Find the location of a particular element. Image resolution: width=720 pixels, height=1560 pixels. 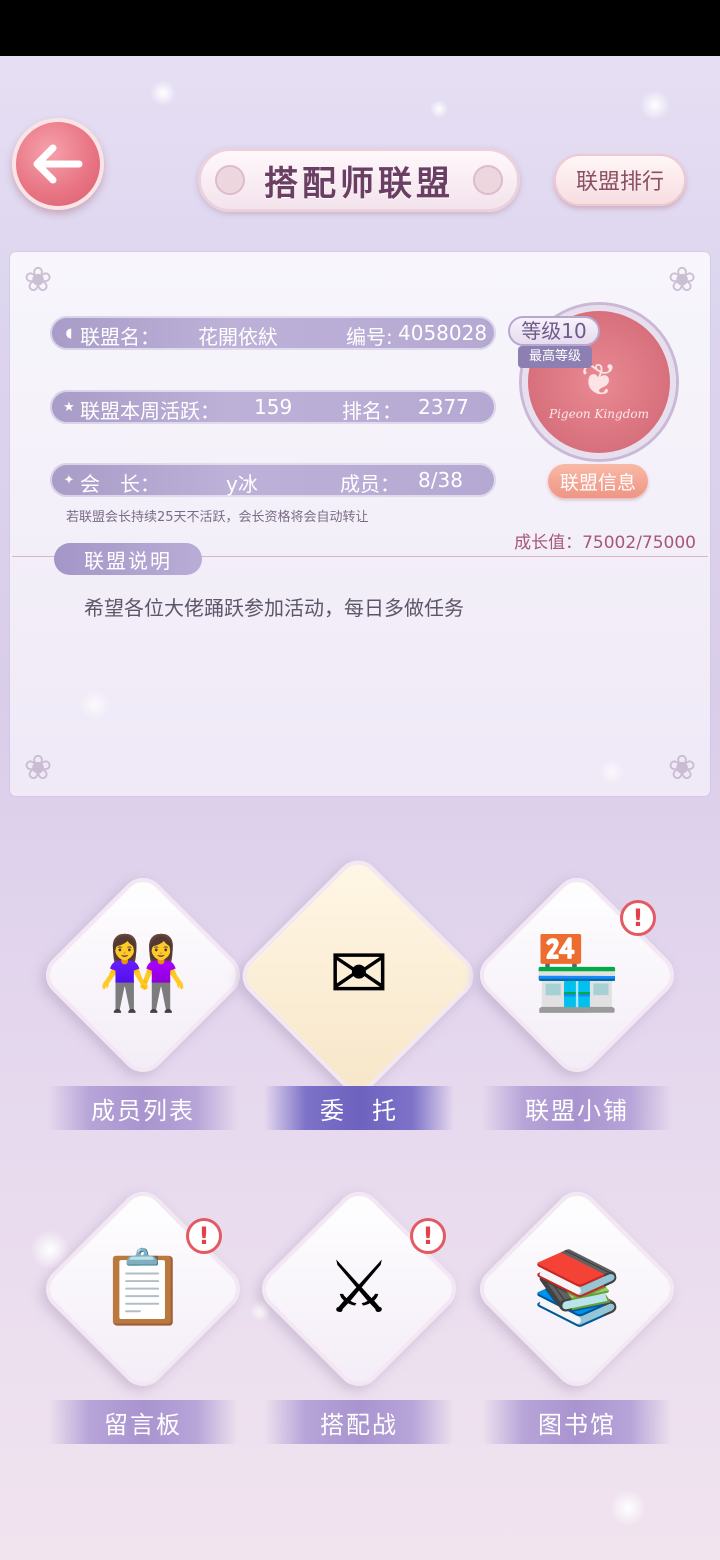

feature-label: 留言板 is located at coordinates (143, 1422).